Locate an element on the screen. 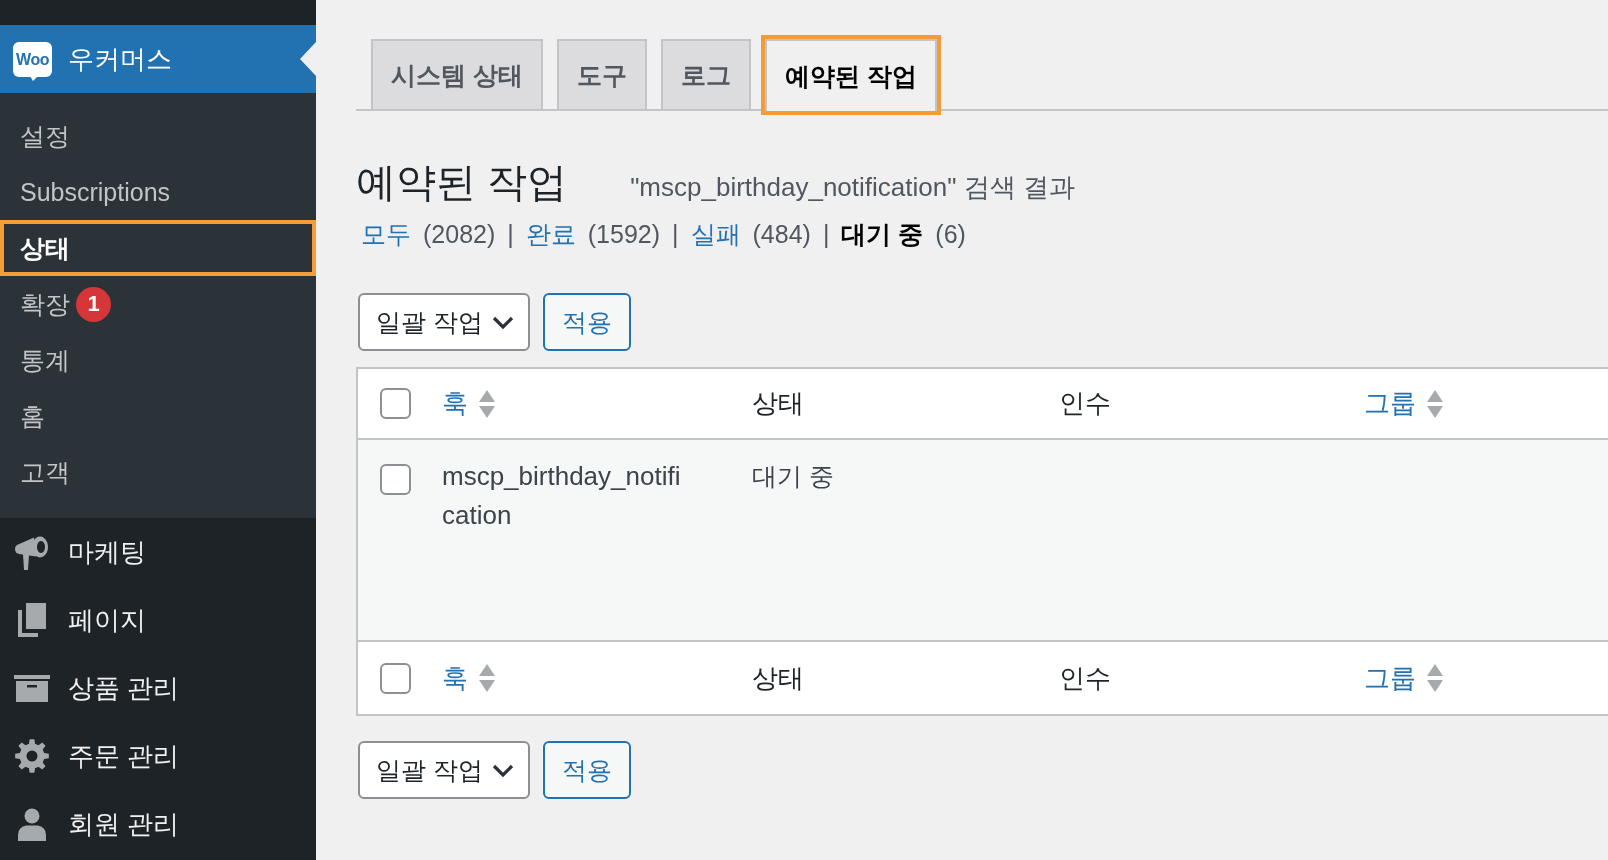 Image resolution: width=1608 pixels, height=860 pixels. filter-count: (2082) is located at coordinates (459, 234).